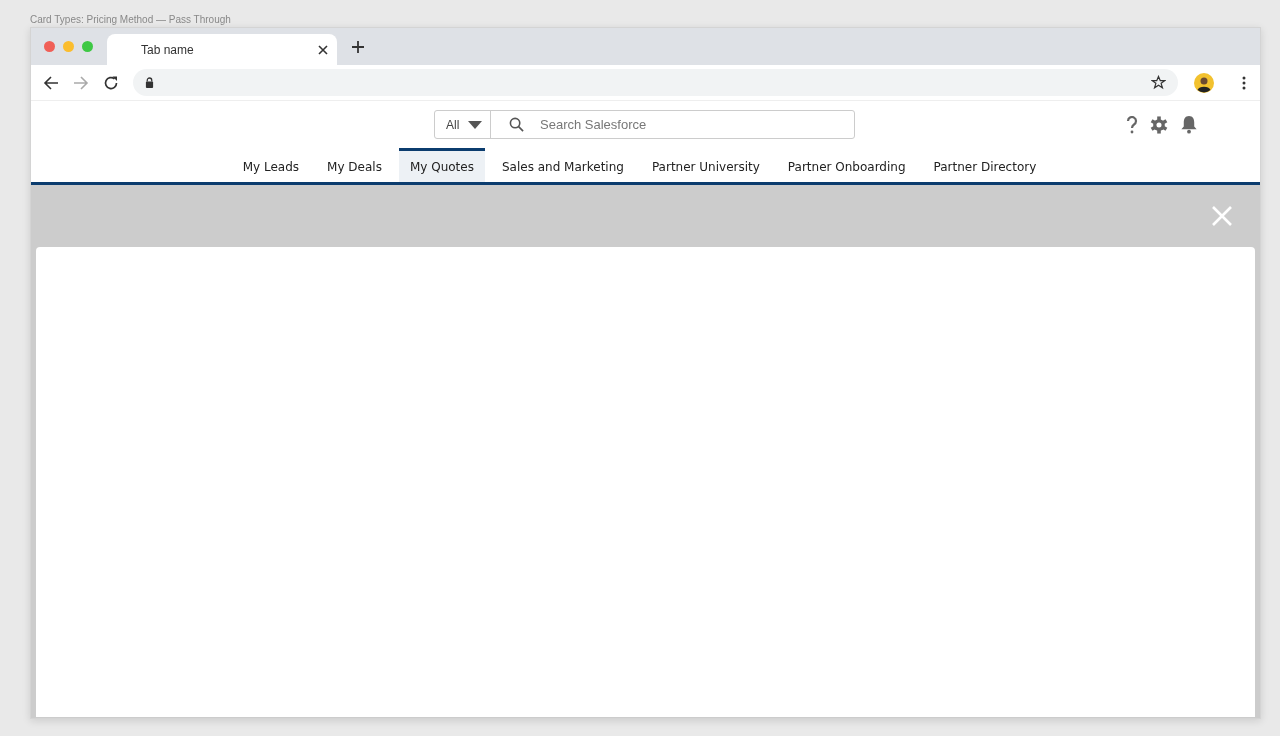  Describe the element at coordinates (562, 165) in the screenshot. I see `nav-tab: Sales and Marketing` at that location.